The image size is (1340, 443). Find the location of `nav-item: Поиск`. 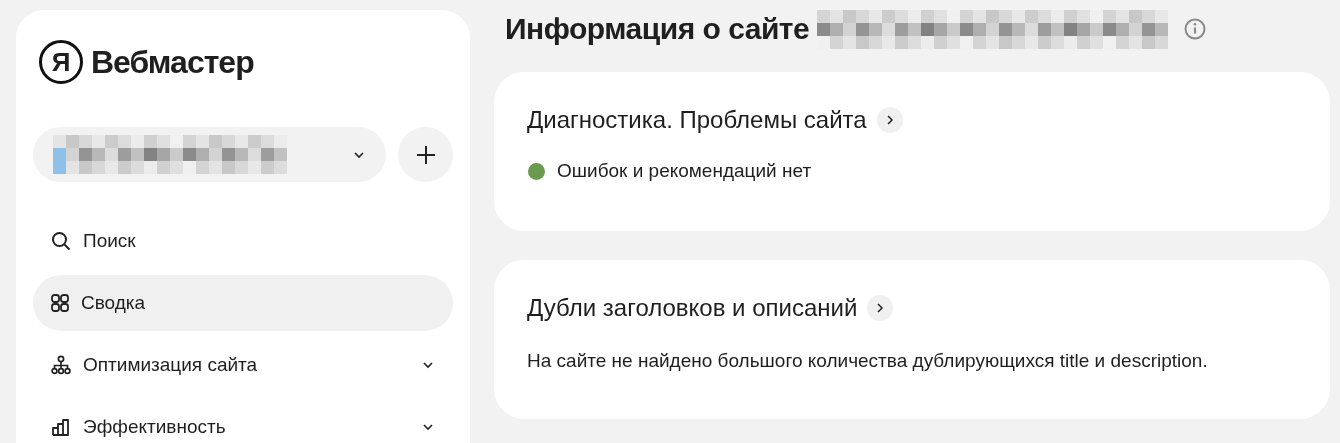

nav-item: Поиск is located at coordinates (243, 241).